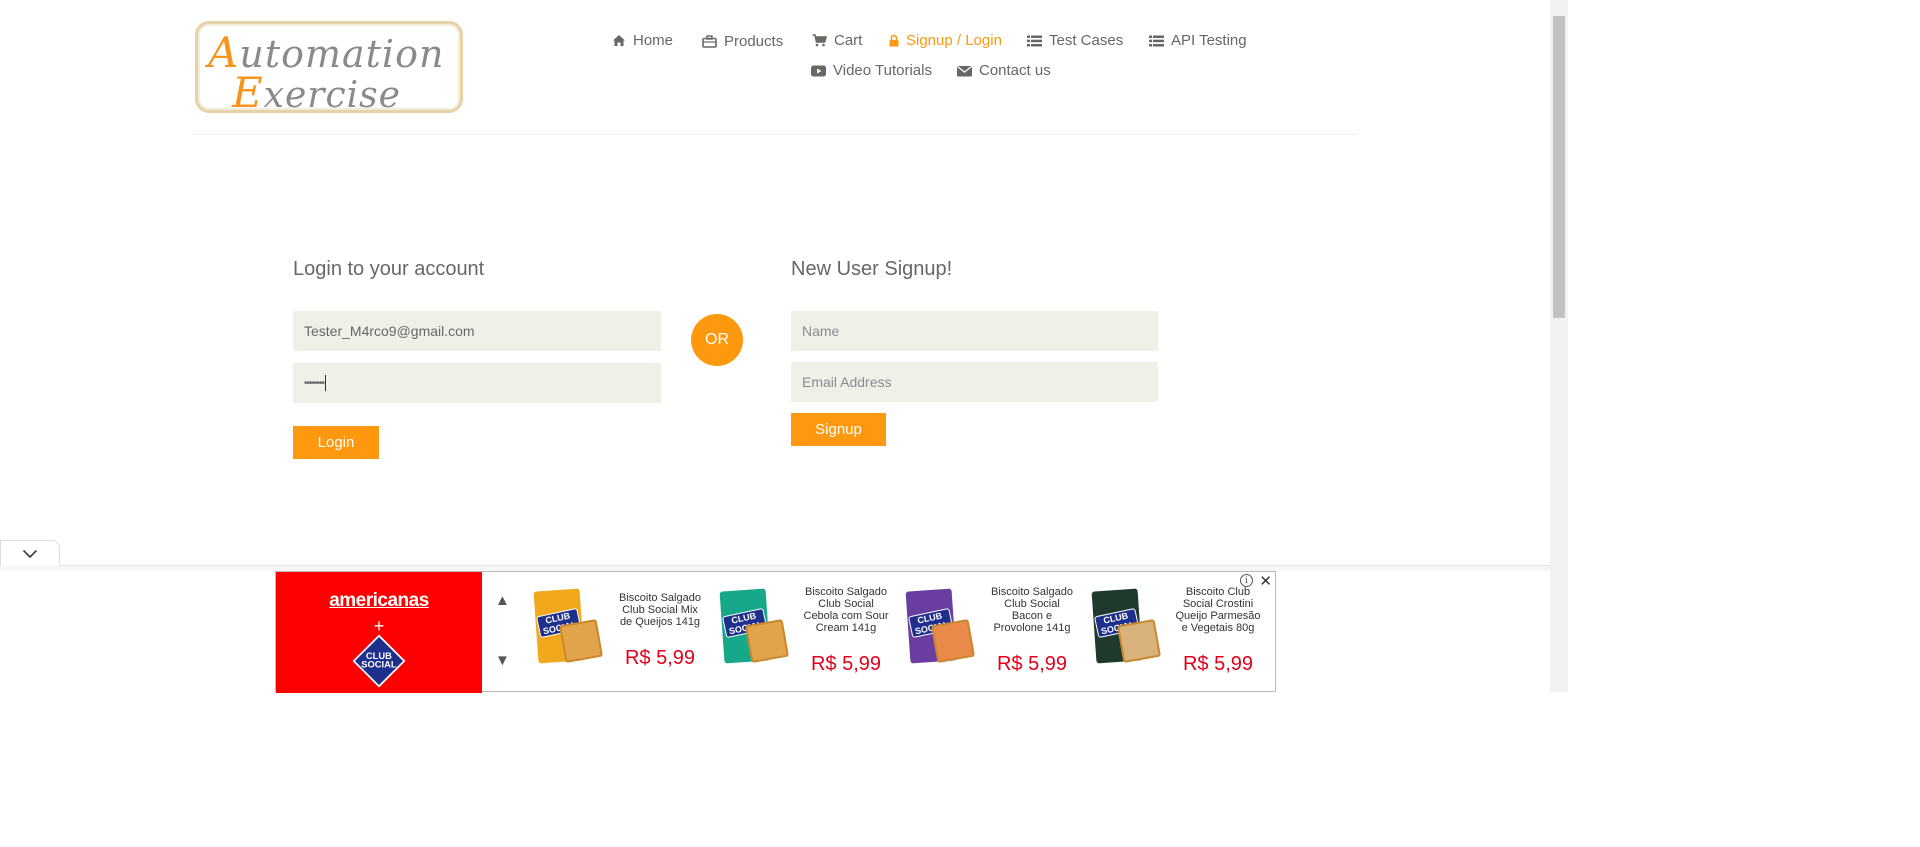  What do you see at coordinates (379, 632) in the screenshot?
I see `ad-brand-panel: americanas + CLUB SOCIAL` at bounding box center [379, 632].